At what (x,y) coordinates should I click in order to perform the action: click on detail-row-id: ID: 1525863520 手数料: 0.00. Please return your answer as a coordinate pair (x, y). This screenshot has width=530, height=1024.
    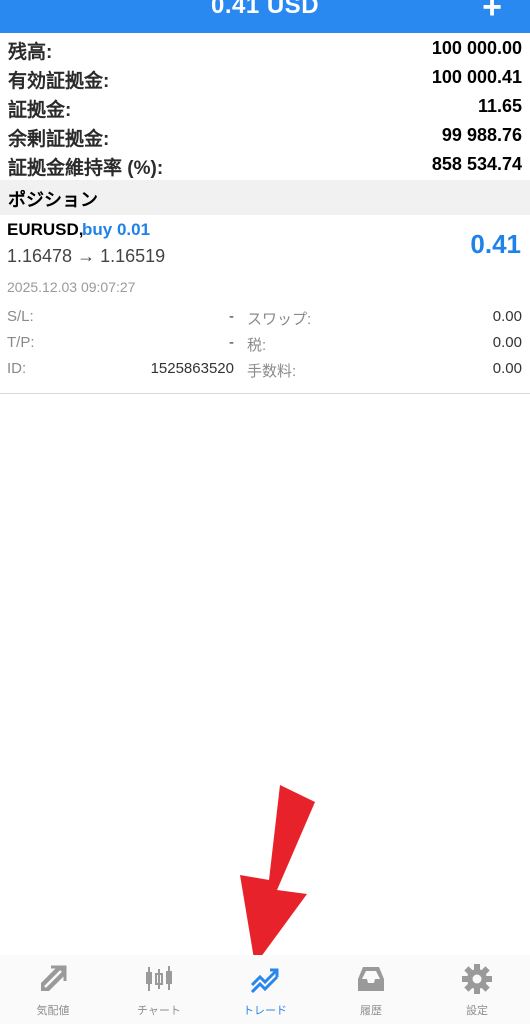
    Looking at the image, I should click on (265, 373).